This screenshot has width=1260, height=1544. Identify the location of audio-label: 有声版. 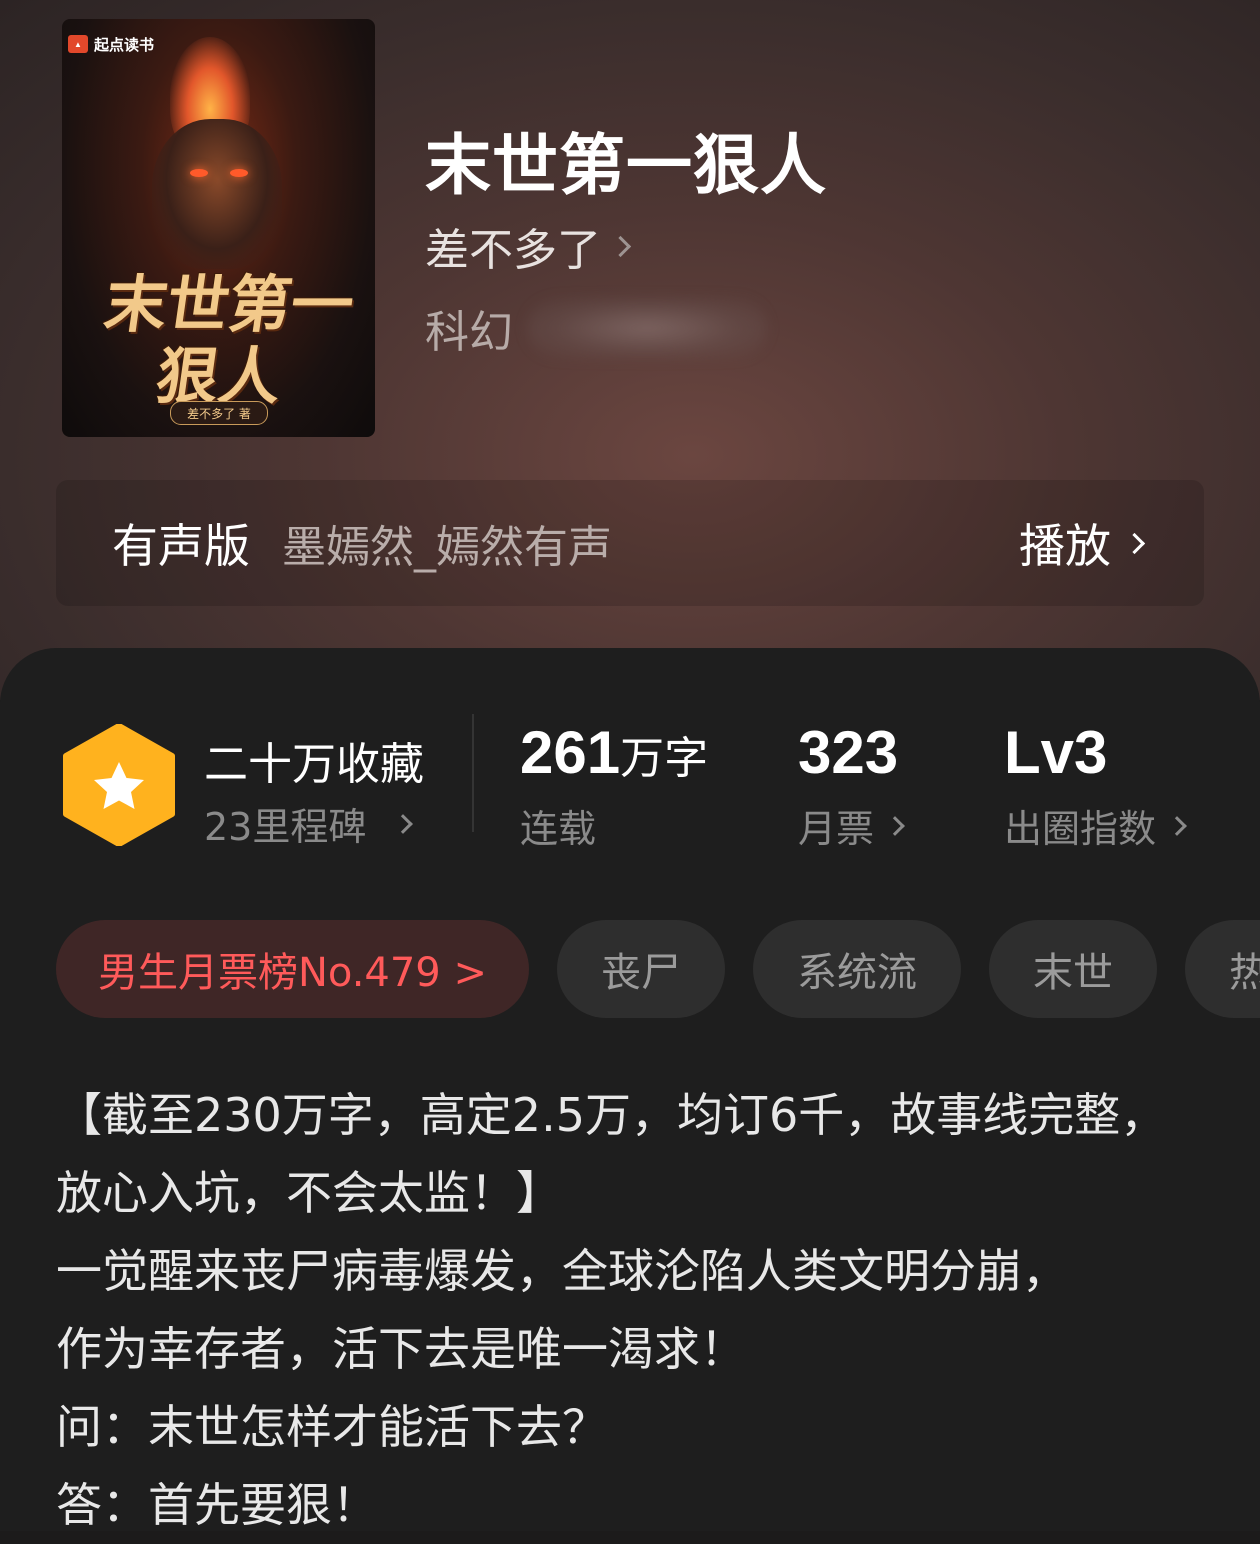
(181, 546).